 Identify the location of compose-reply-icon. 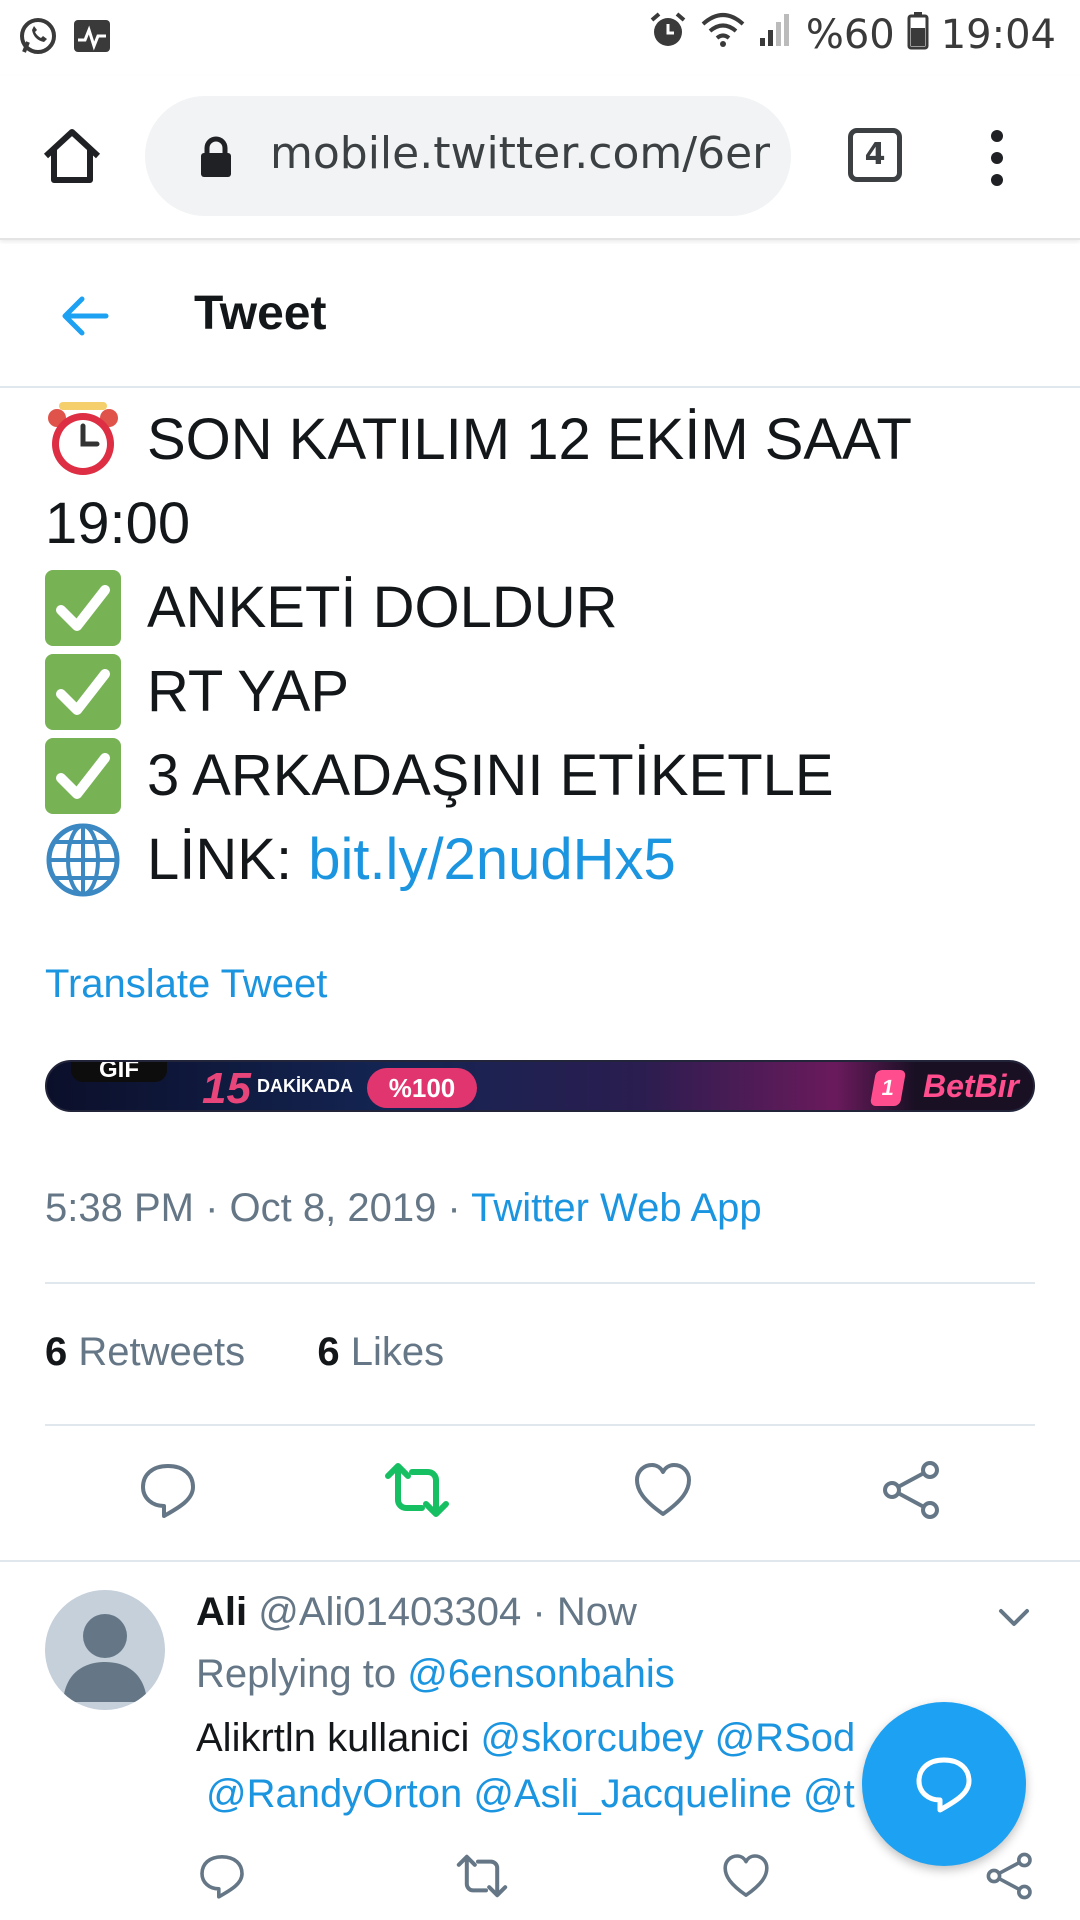
(944, 1785).